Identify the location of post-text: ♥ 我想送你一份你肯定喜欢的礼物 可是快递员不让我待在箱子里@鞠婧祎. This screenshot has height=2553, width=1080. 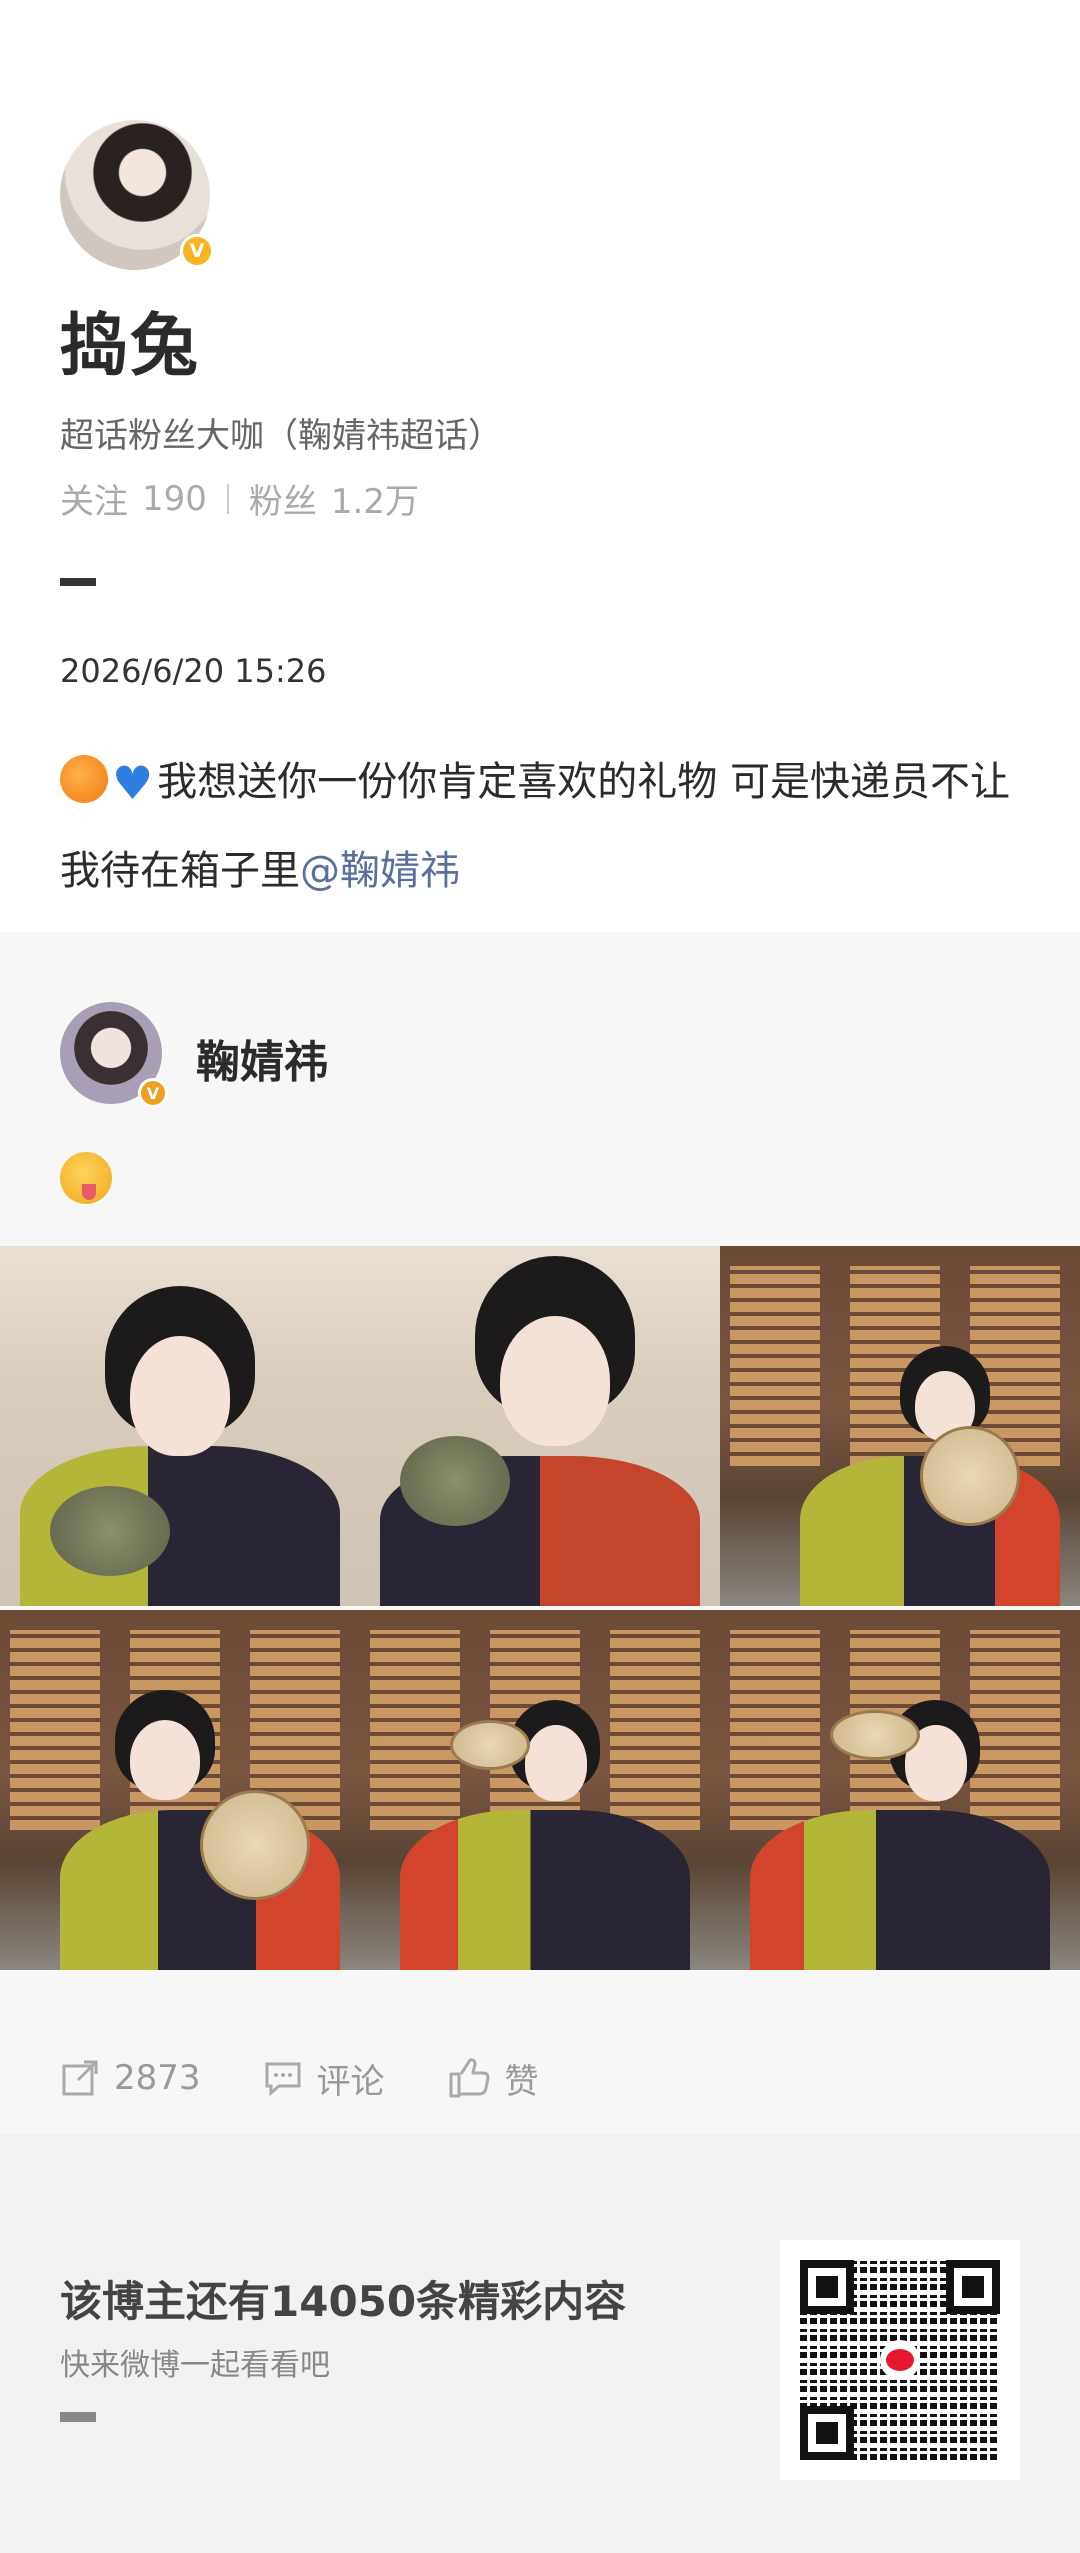
(540, 826).